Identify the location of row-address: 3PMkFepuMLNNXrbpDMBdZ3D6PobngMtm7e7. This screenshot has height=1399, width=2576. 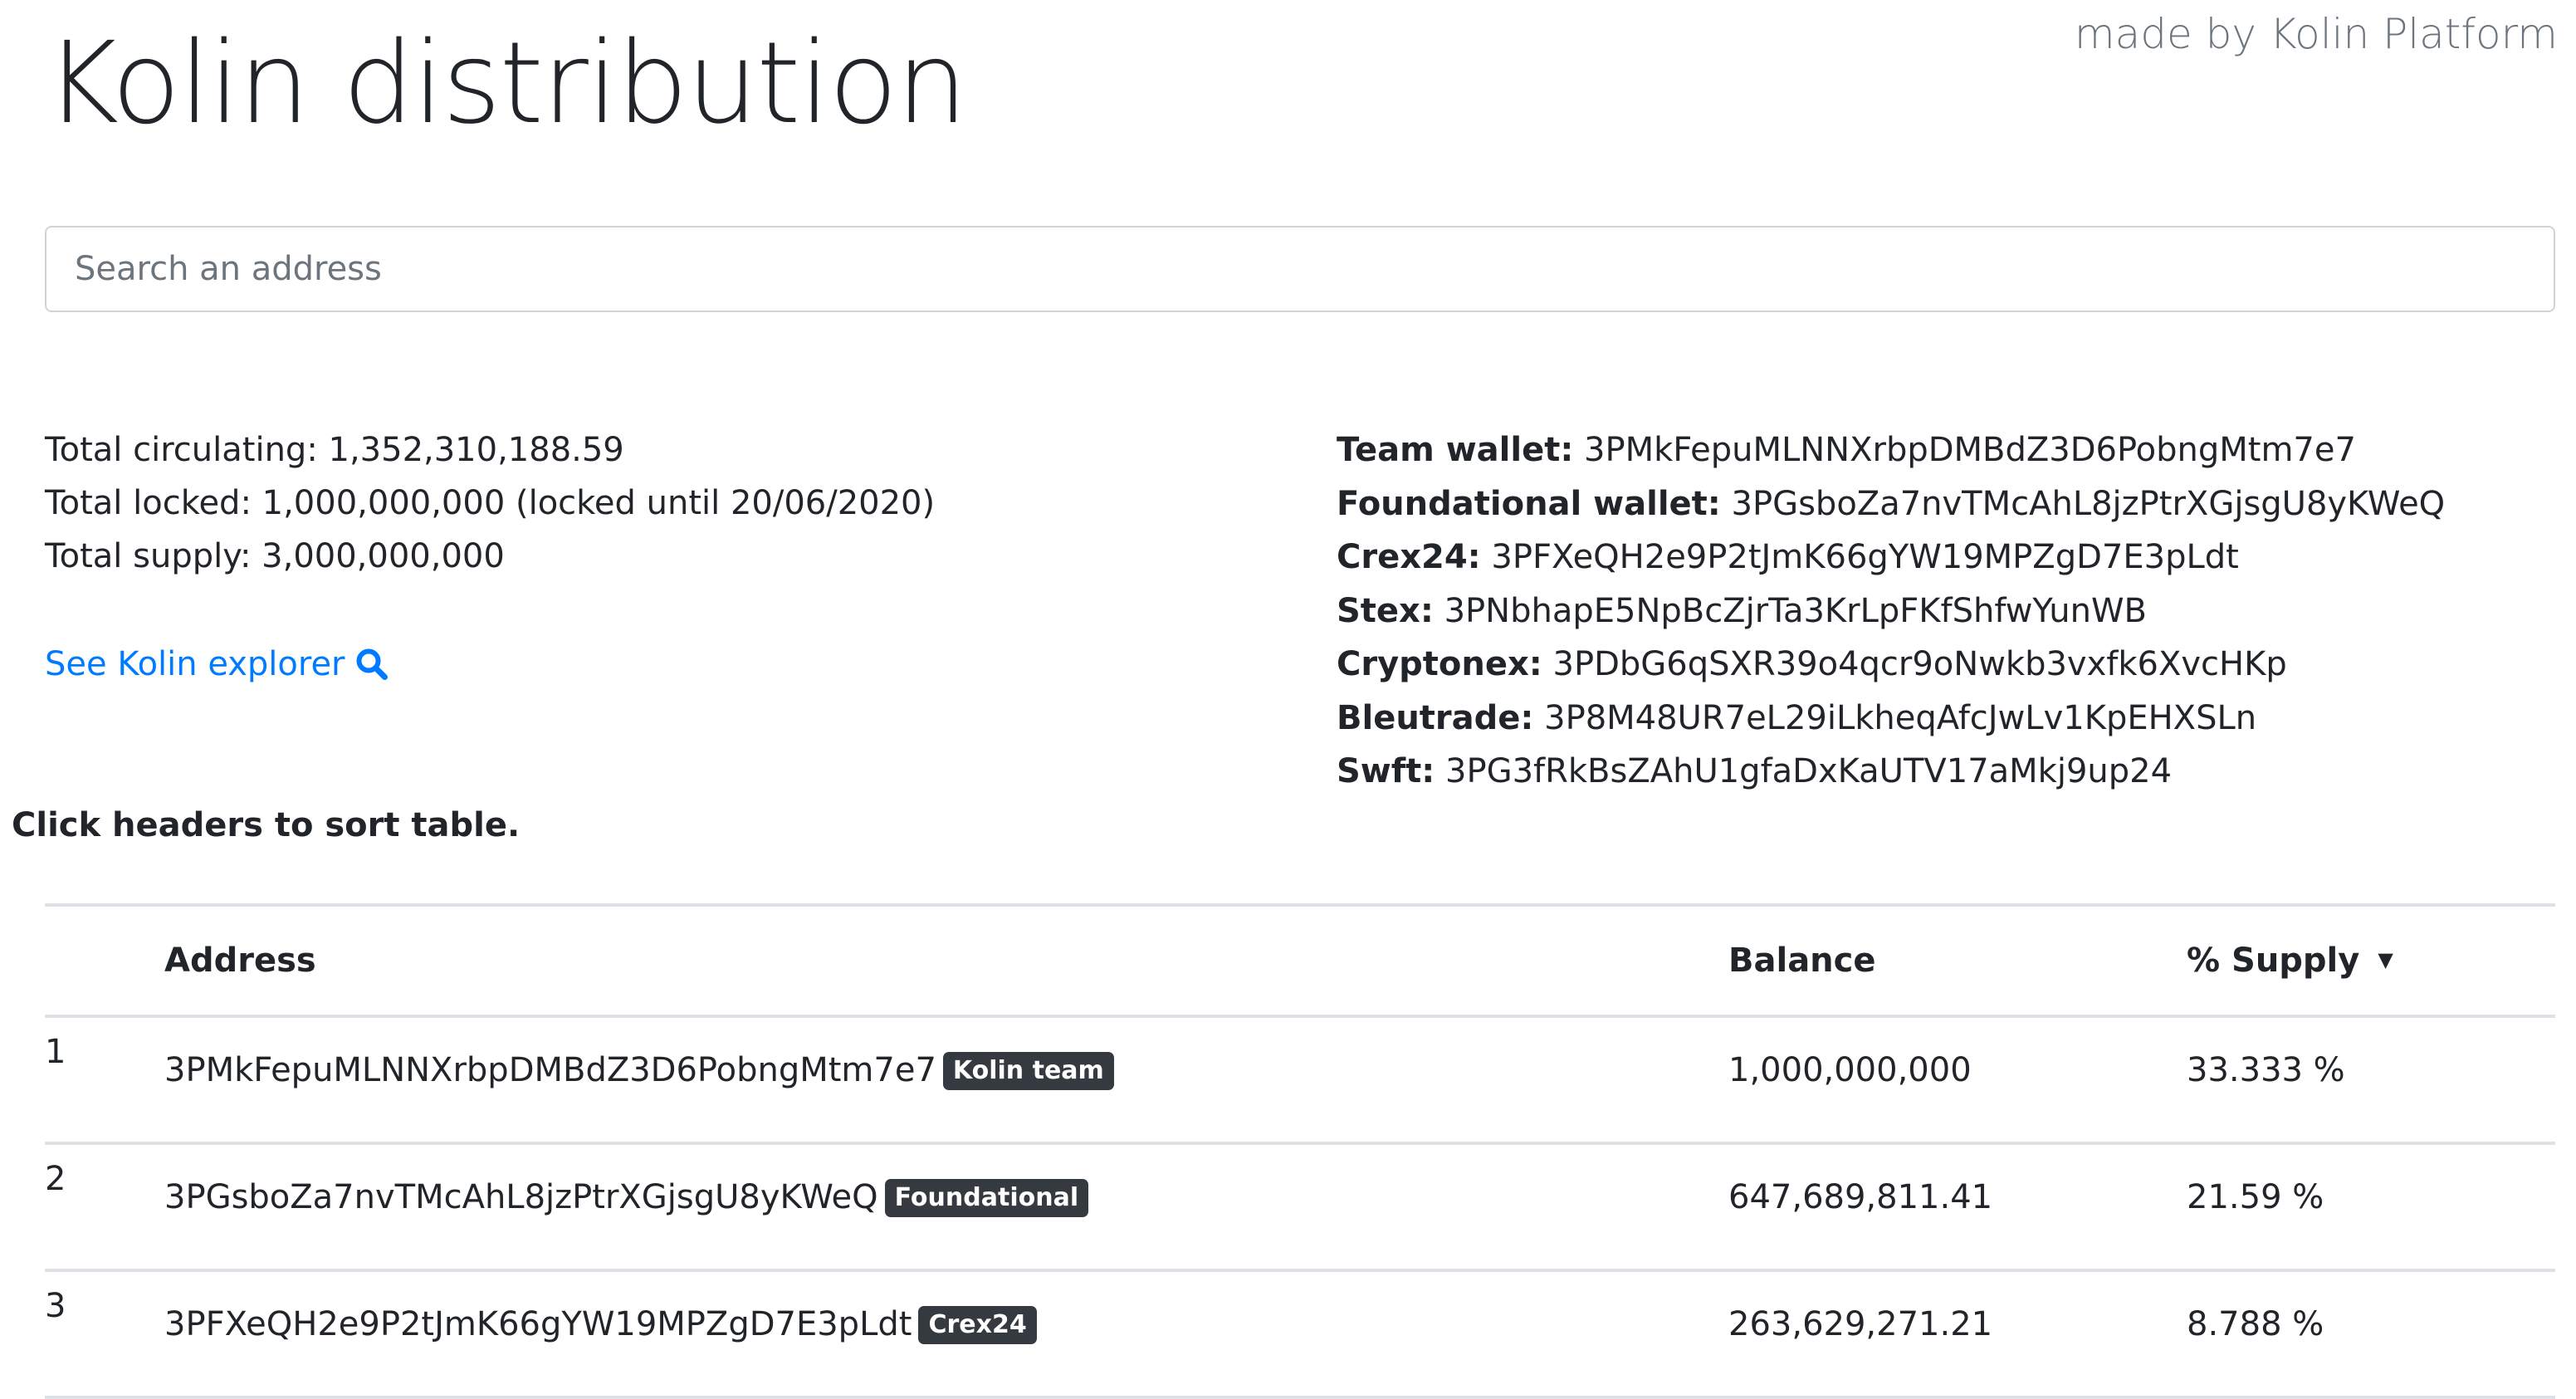
(550, 1070).